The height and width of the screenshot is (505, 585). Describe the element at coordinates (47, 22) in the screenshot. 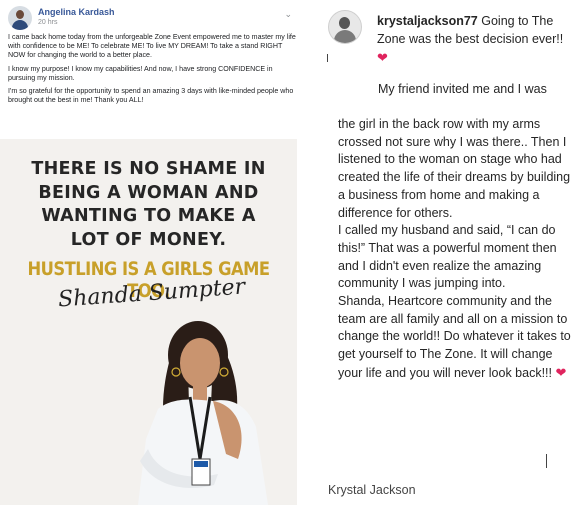

I see `post-timestamp: 20 hrs` at that location.